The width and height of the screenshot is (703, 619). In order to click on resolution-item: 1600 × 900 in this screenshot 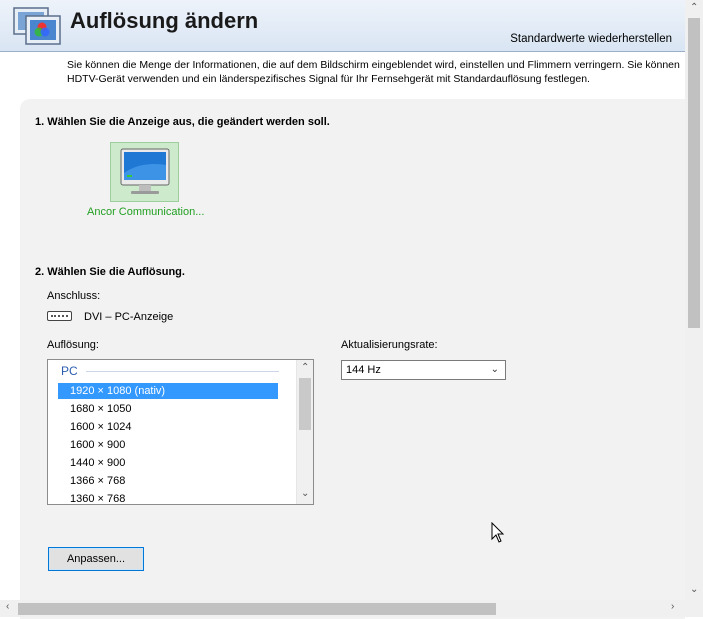, I will do `click(168, 445)`.